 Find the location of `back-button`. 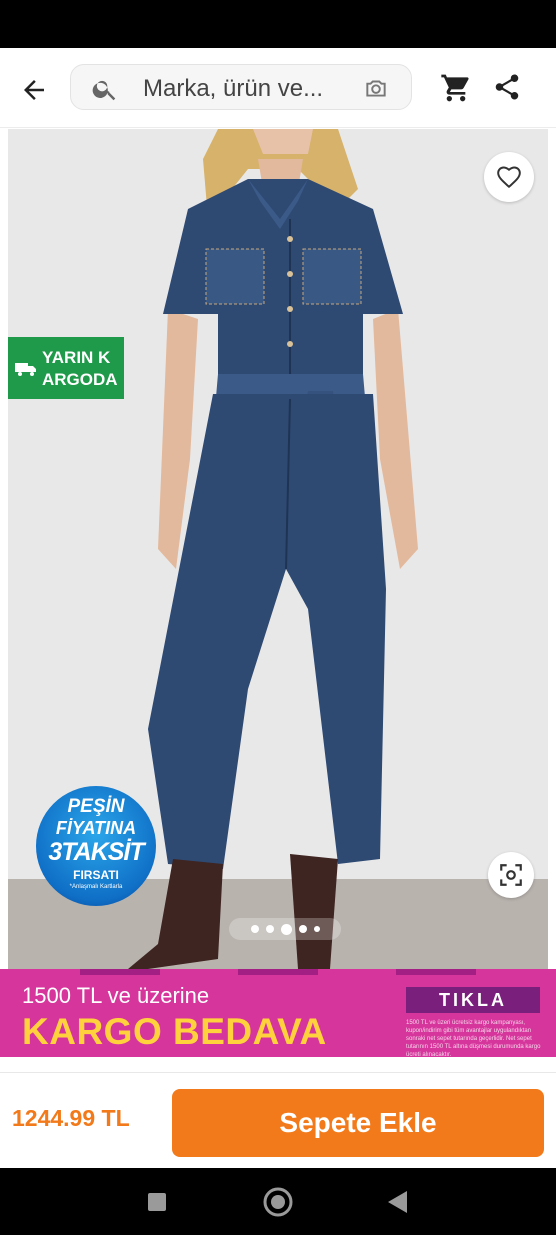

back-button is located at coordinates (34, 90).